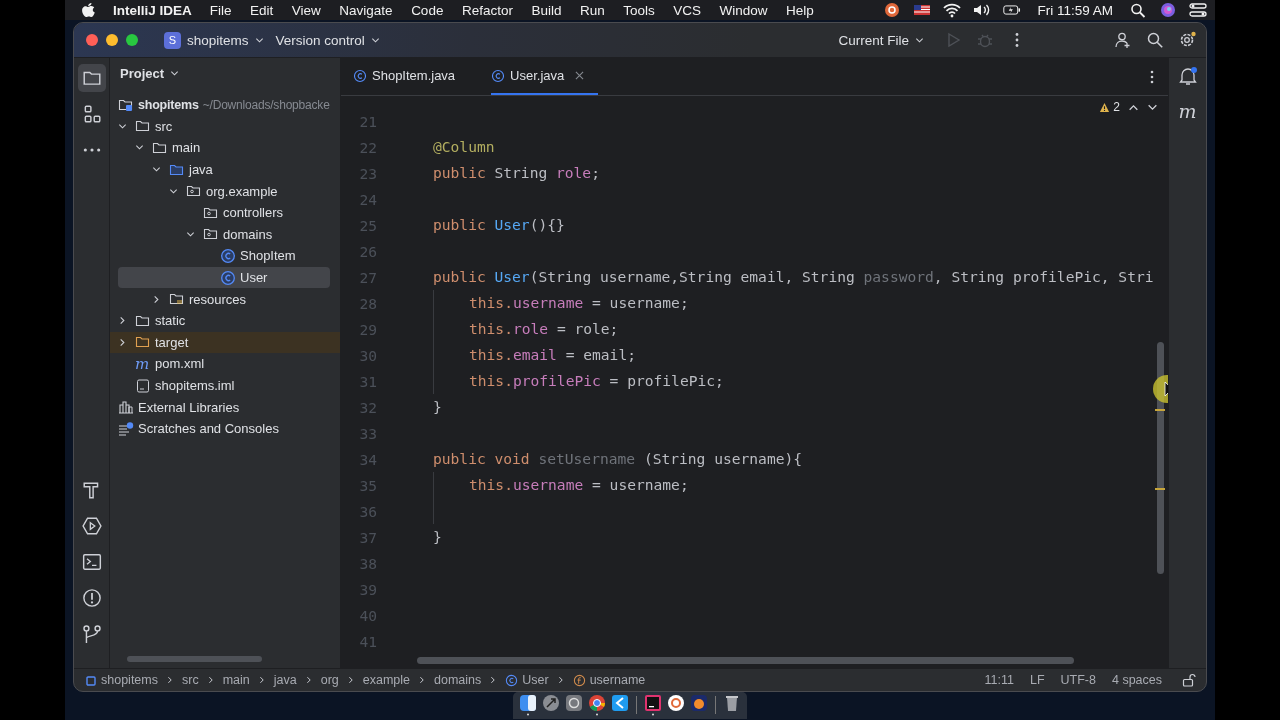  What do you see at coordinates (545, 76) in the screenshot?
I see `editor-tab: User.java` at bounding box center [545, 76].